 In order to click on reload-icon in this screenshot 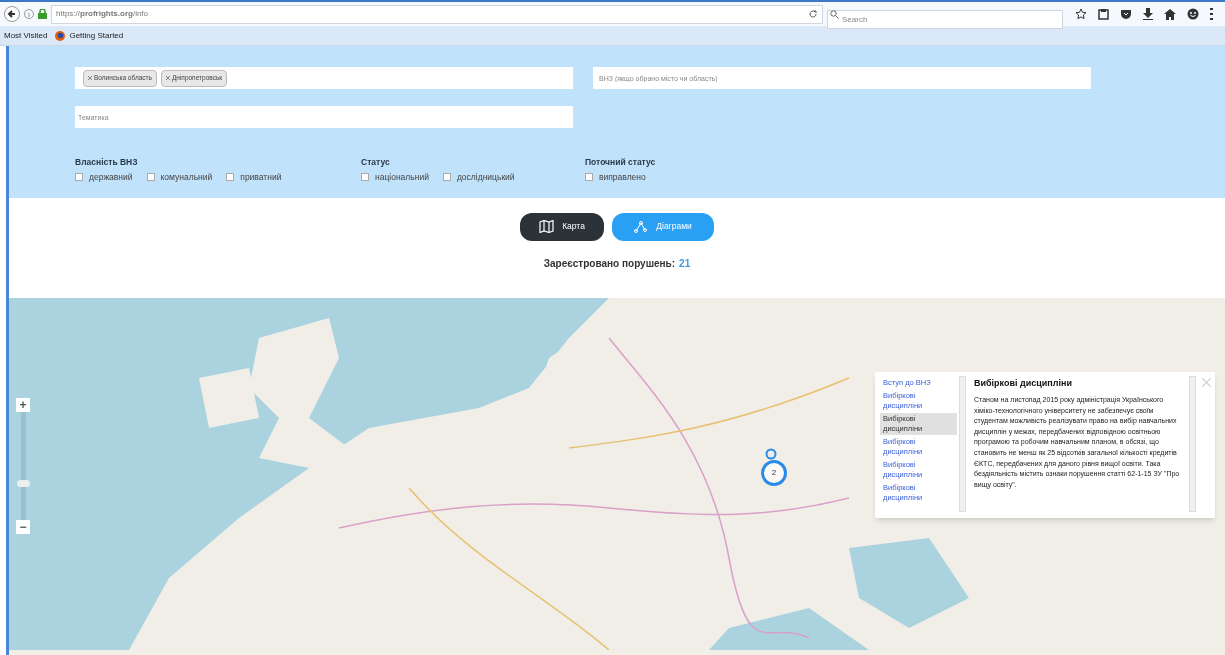, I will do `click(813, 14)`.